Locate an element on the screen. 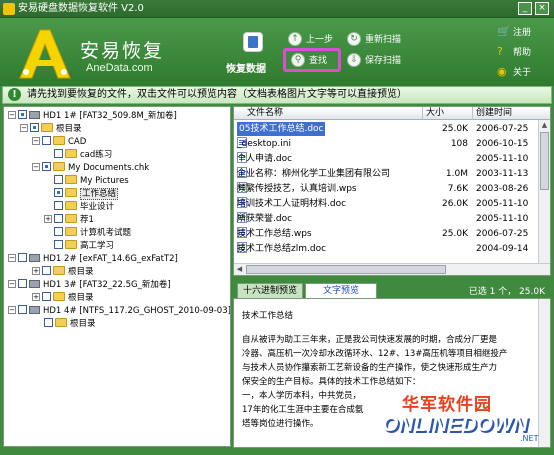  tree-node-mydocs: − My Documents.chk is located at coordinates (90, 168).